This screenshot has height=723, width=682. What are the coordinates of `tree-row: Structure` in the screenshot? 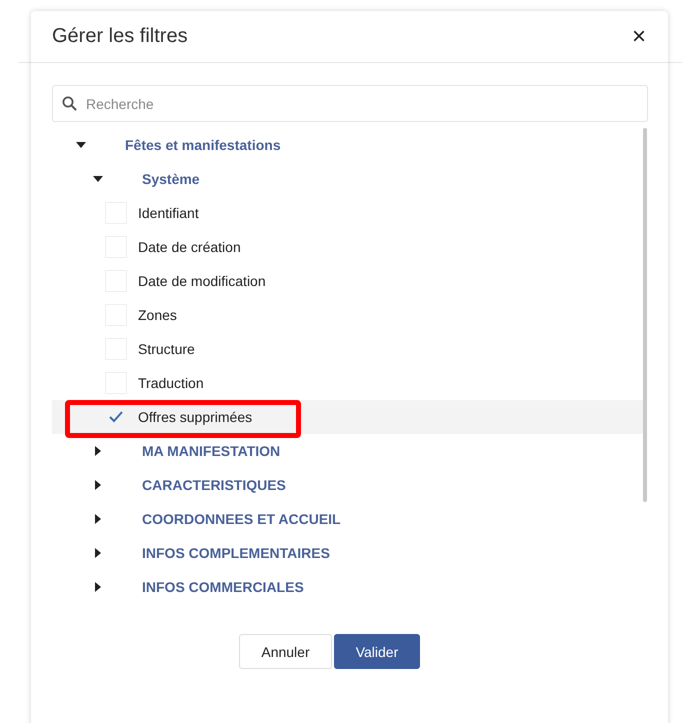 It's located at (347, 349).